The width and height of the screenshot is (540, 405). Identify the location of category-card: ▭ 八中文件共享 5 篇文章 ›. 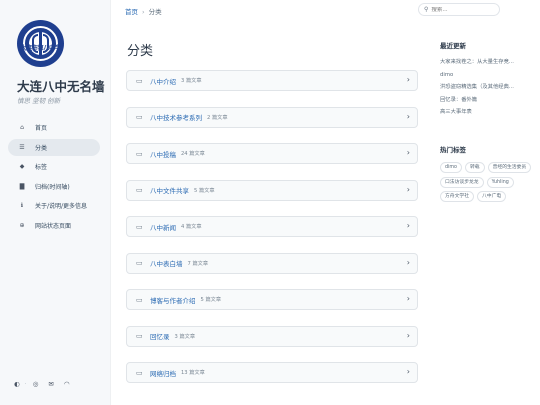
(272, 190).